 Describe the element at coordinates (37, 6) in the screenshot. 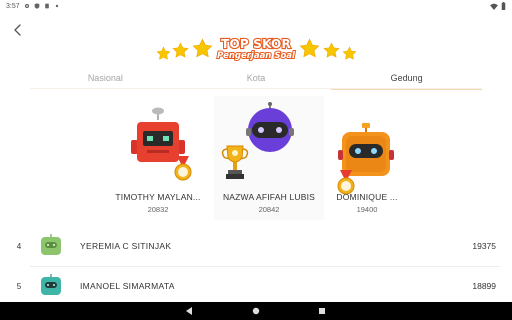

I see `shield-icon` at that location.